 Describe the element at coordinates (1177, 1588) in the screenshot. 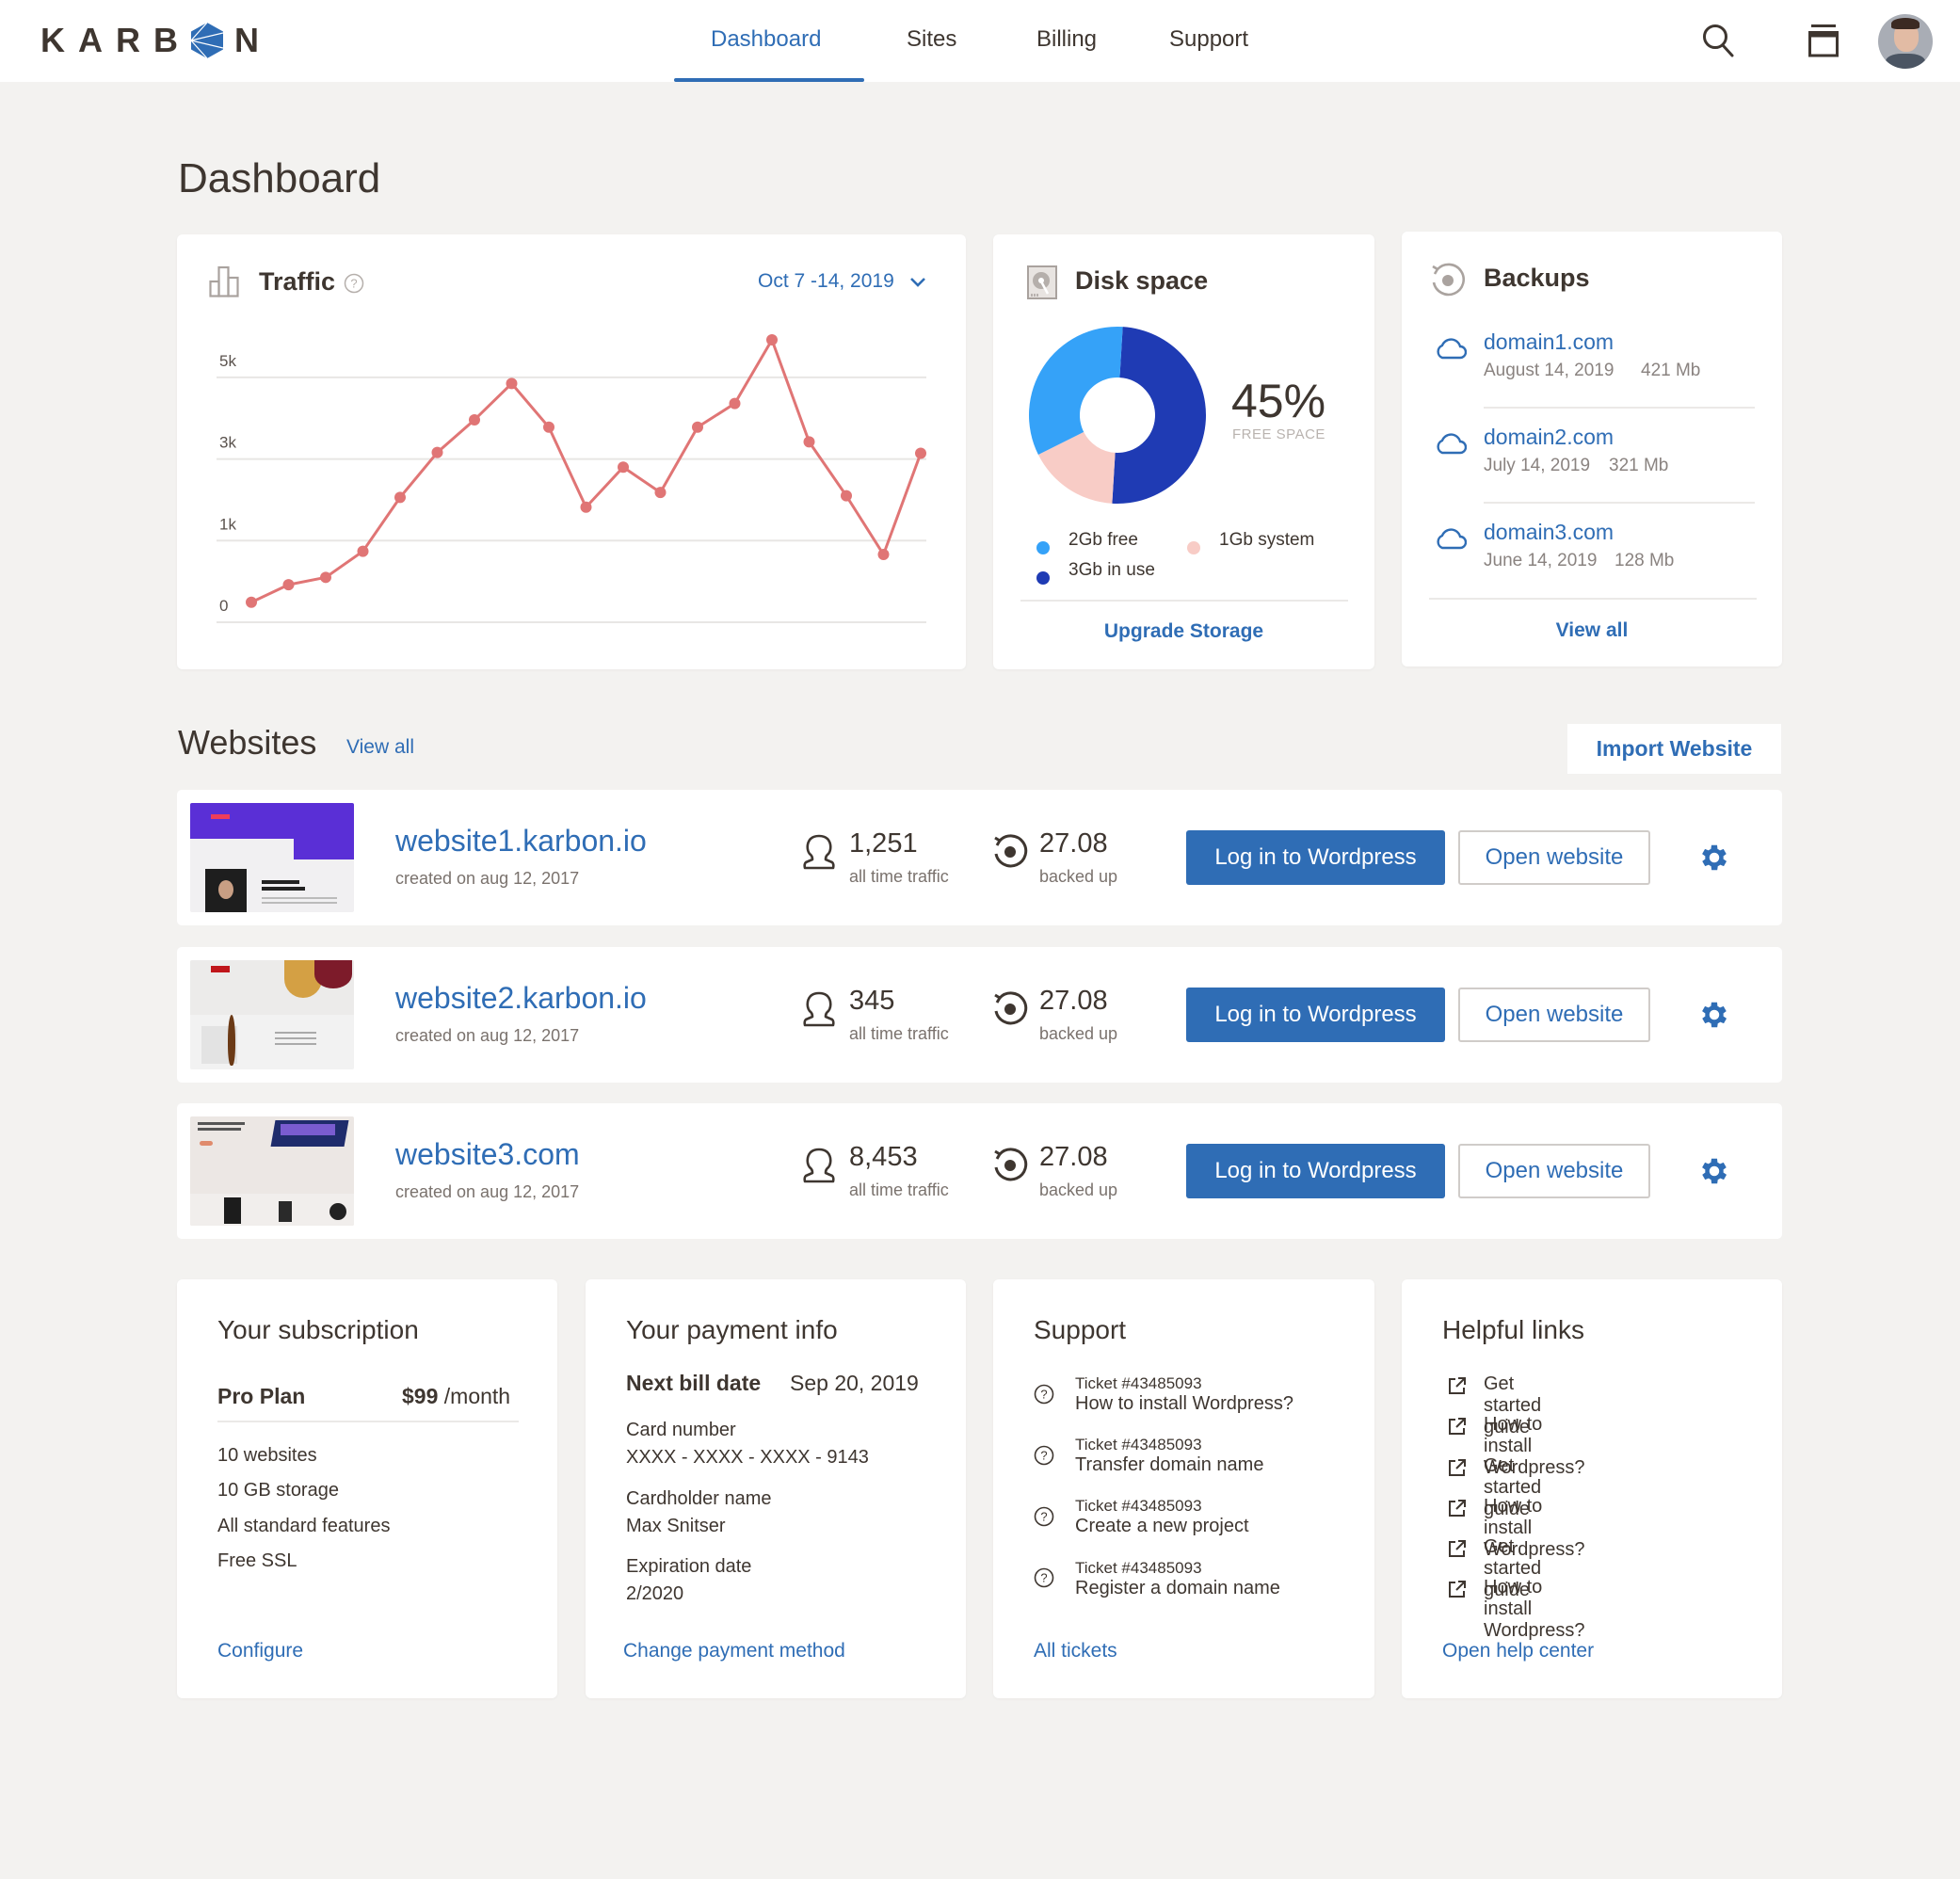

I see `ticket-subject: Register a domain name` at that location.